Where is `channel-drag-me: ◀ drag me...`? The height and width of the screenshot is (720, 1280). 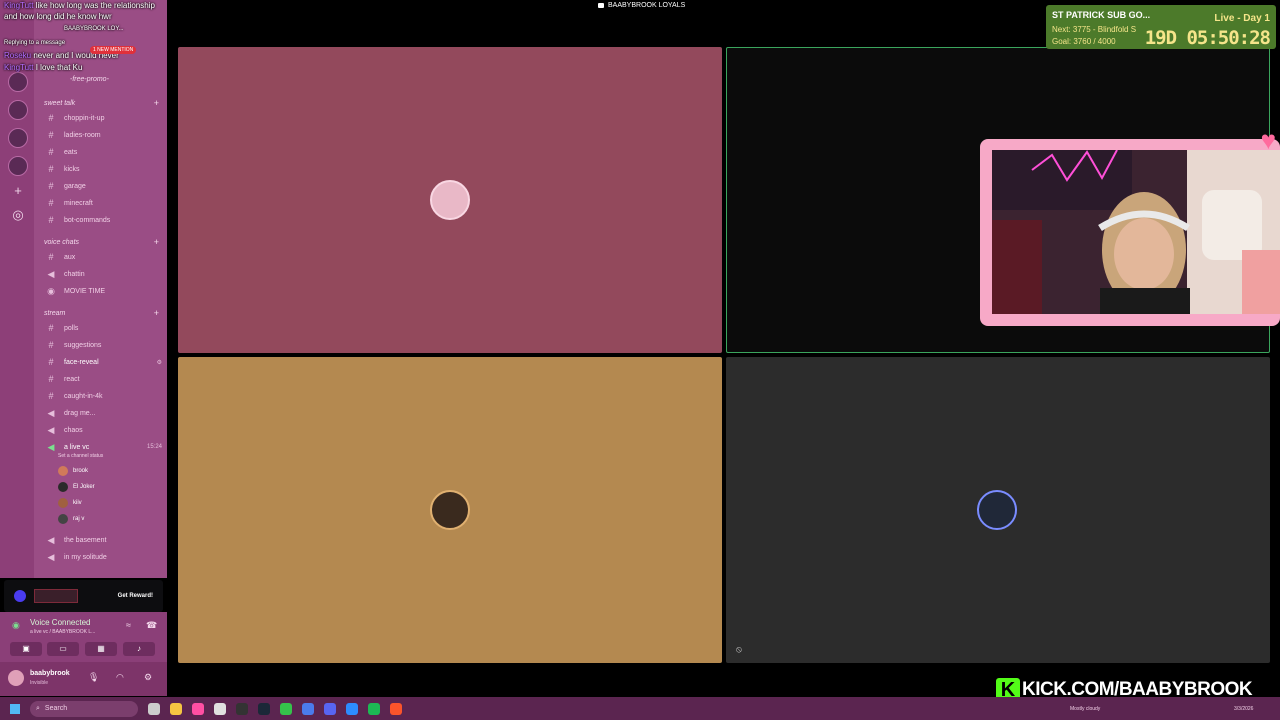
channel-drag-me: ◀ drag me... is located at coordinates (103, 413).